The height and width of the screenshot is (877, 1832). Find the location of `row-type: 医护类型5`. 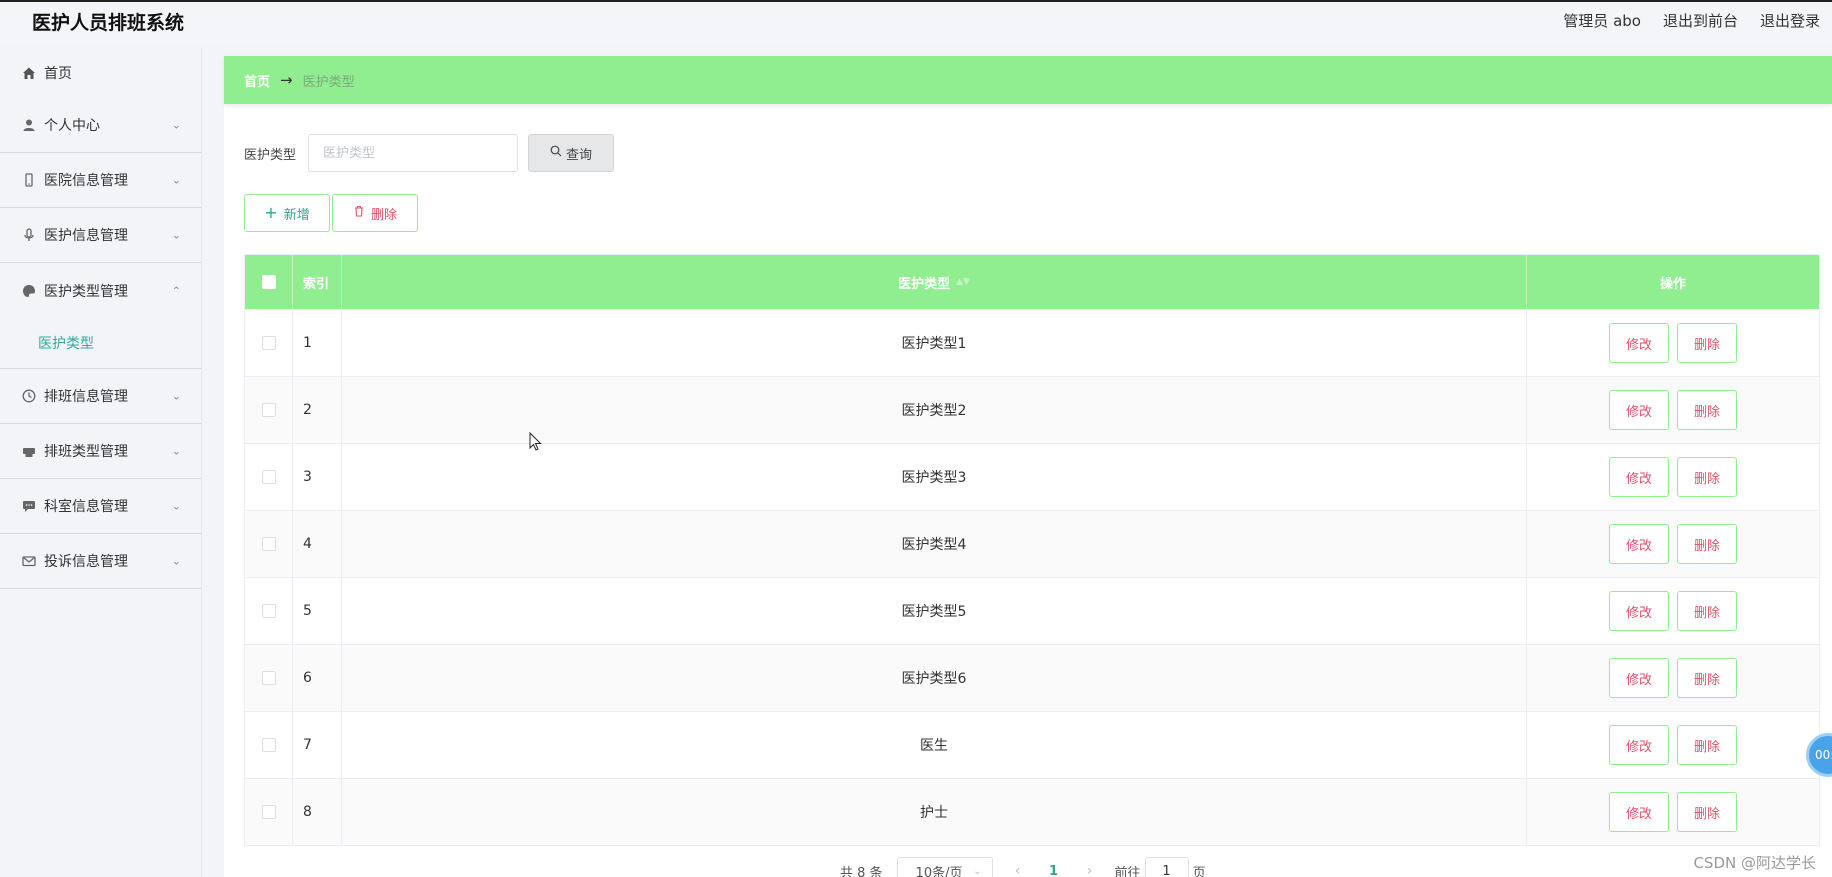

row-type: 医护类型5 is located at coordinates (934, 611).